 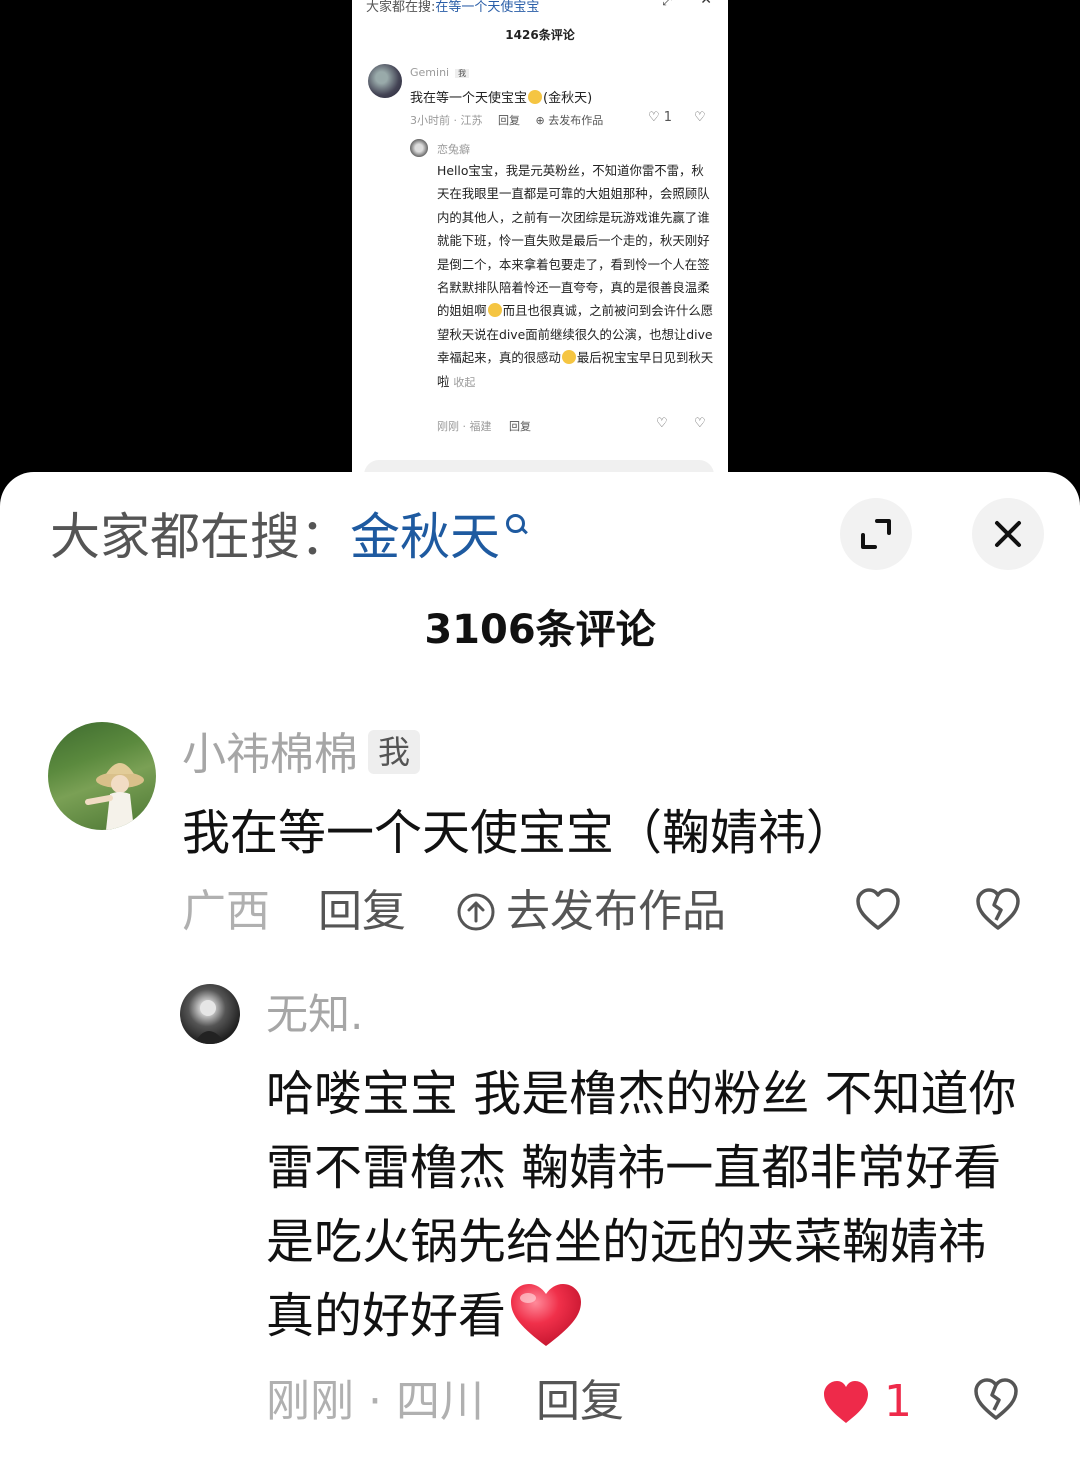 What do you see at coordinates (446, 120) in the screenshot?
I see `embedded-comment-time: 3小时前 · 江苏` at bounding box center [446, 120].